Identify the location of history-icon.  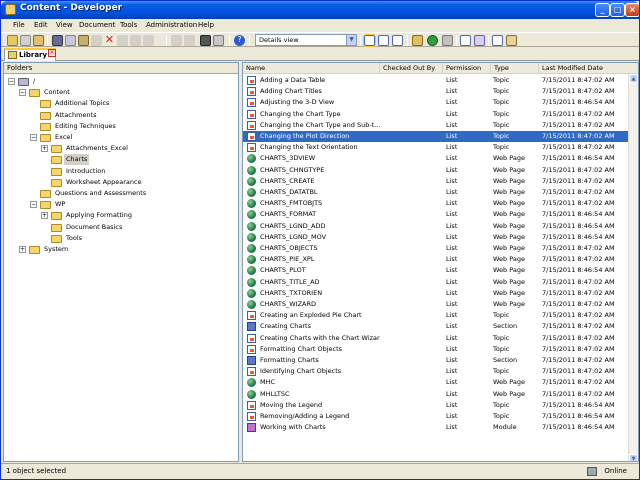
(497, 40).